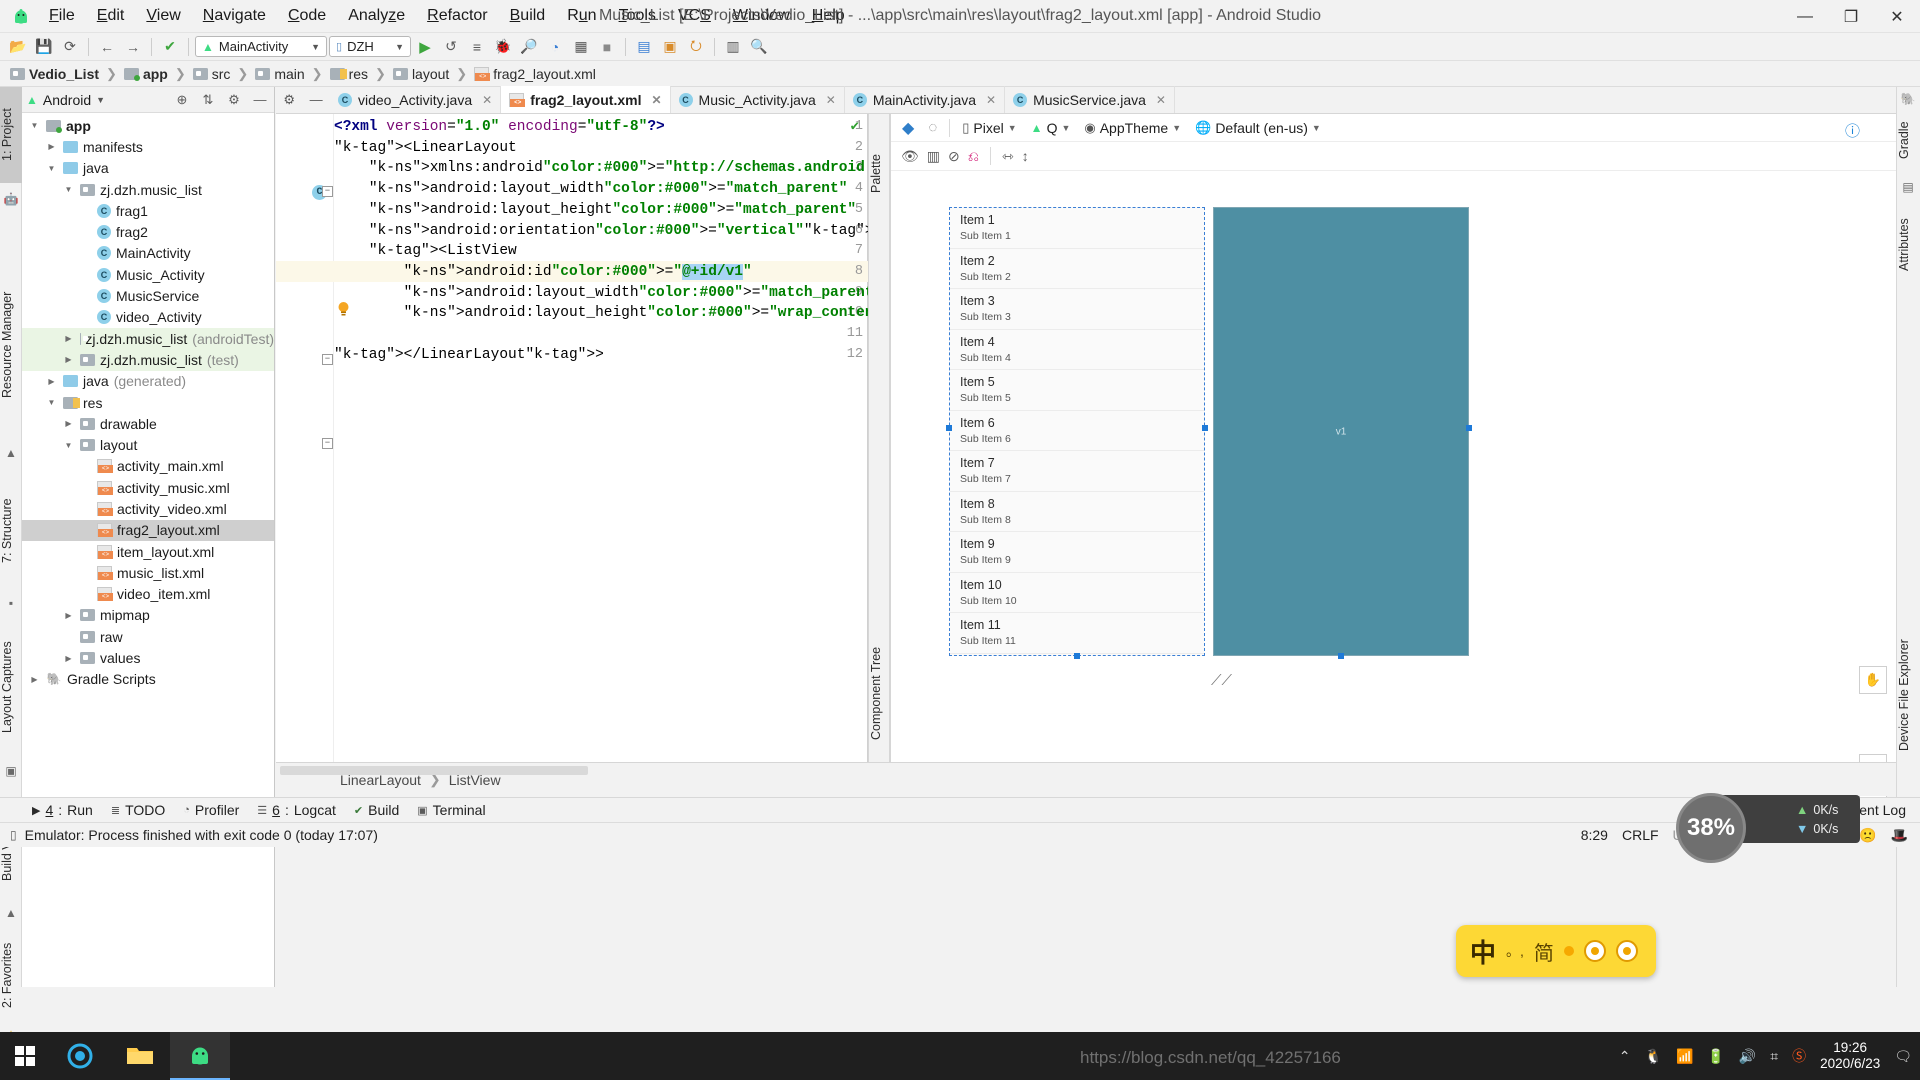 Image resolution: width=1920 pixels, height=1080 pixels. What do you see at coordinates (148, 274) in the screenshot?
I see `tree-node: C Music_Activity` at bounding box center [148, 274].